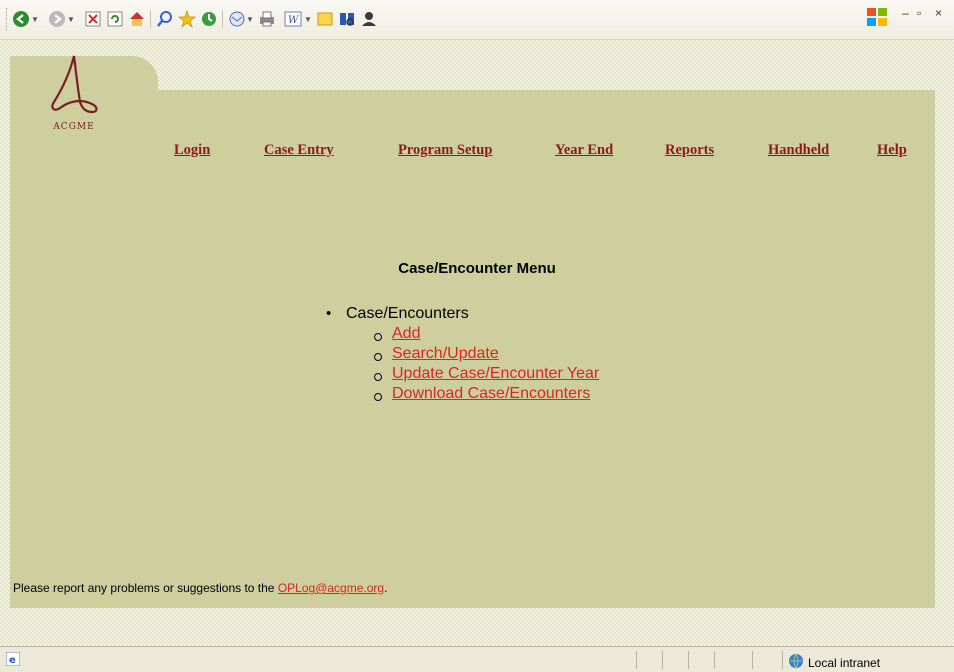  What do you see at coordinates (406, 333) in the screenshot?
I see `add-link: Add` at bounding box center [406, 333].